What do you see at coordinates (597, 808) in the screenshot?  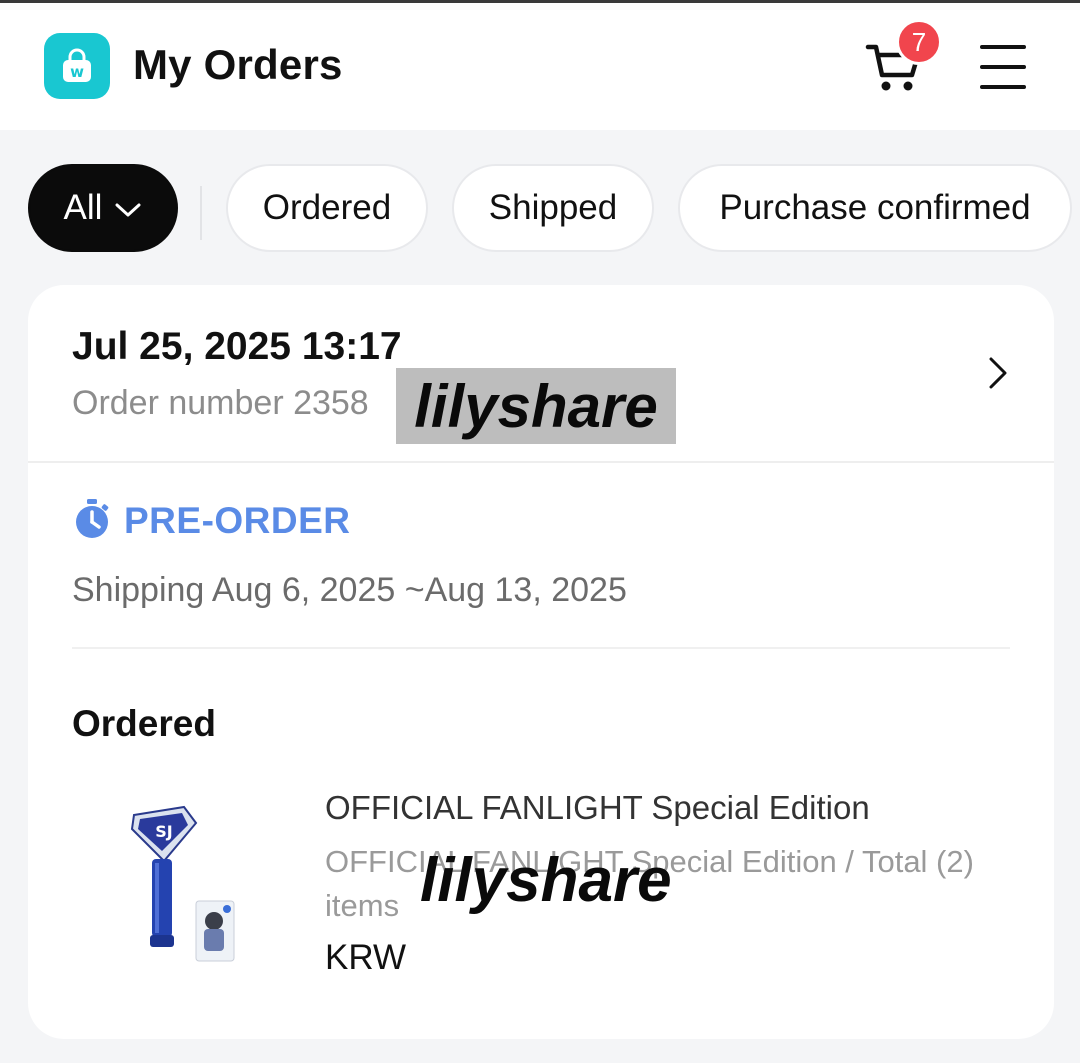 I see `product-title: OFFICIAL FANLIGHT Special Edition` at bounding box center [597, 808].